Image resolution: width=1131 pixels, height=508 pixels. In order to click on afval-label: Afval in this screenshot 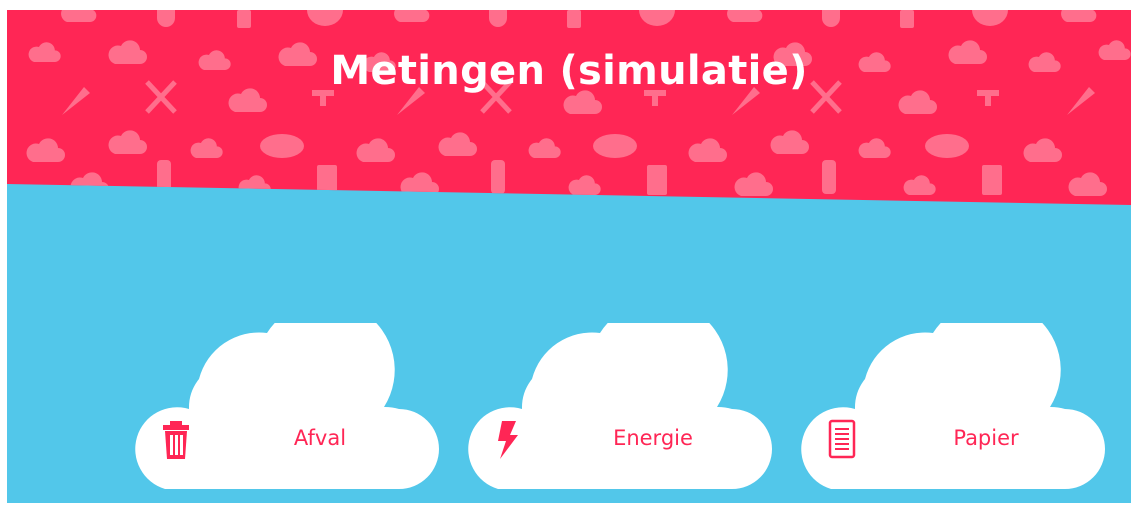, I will do `click(320, 438)`.